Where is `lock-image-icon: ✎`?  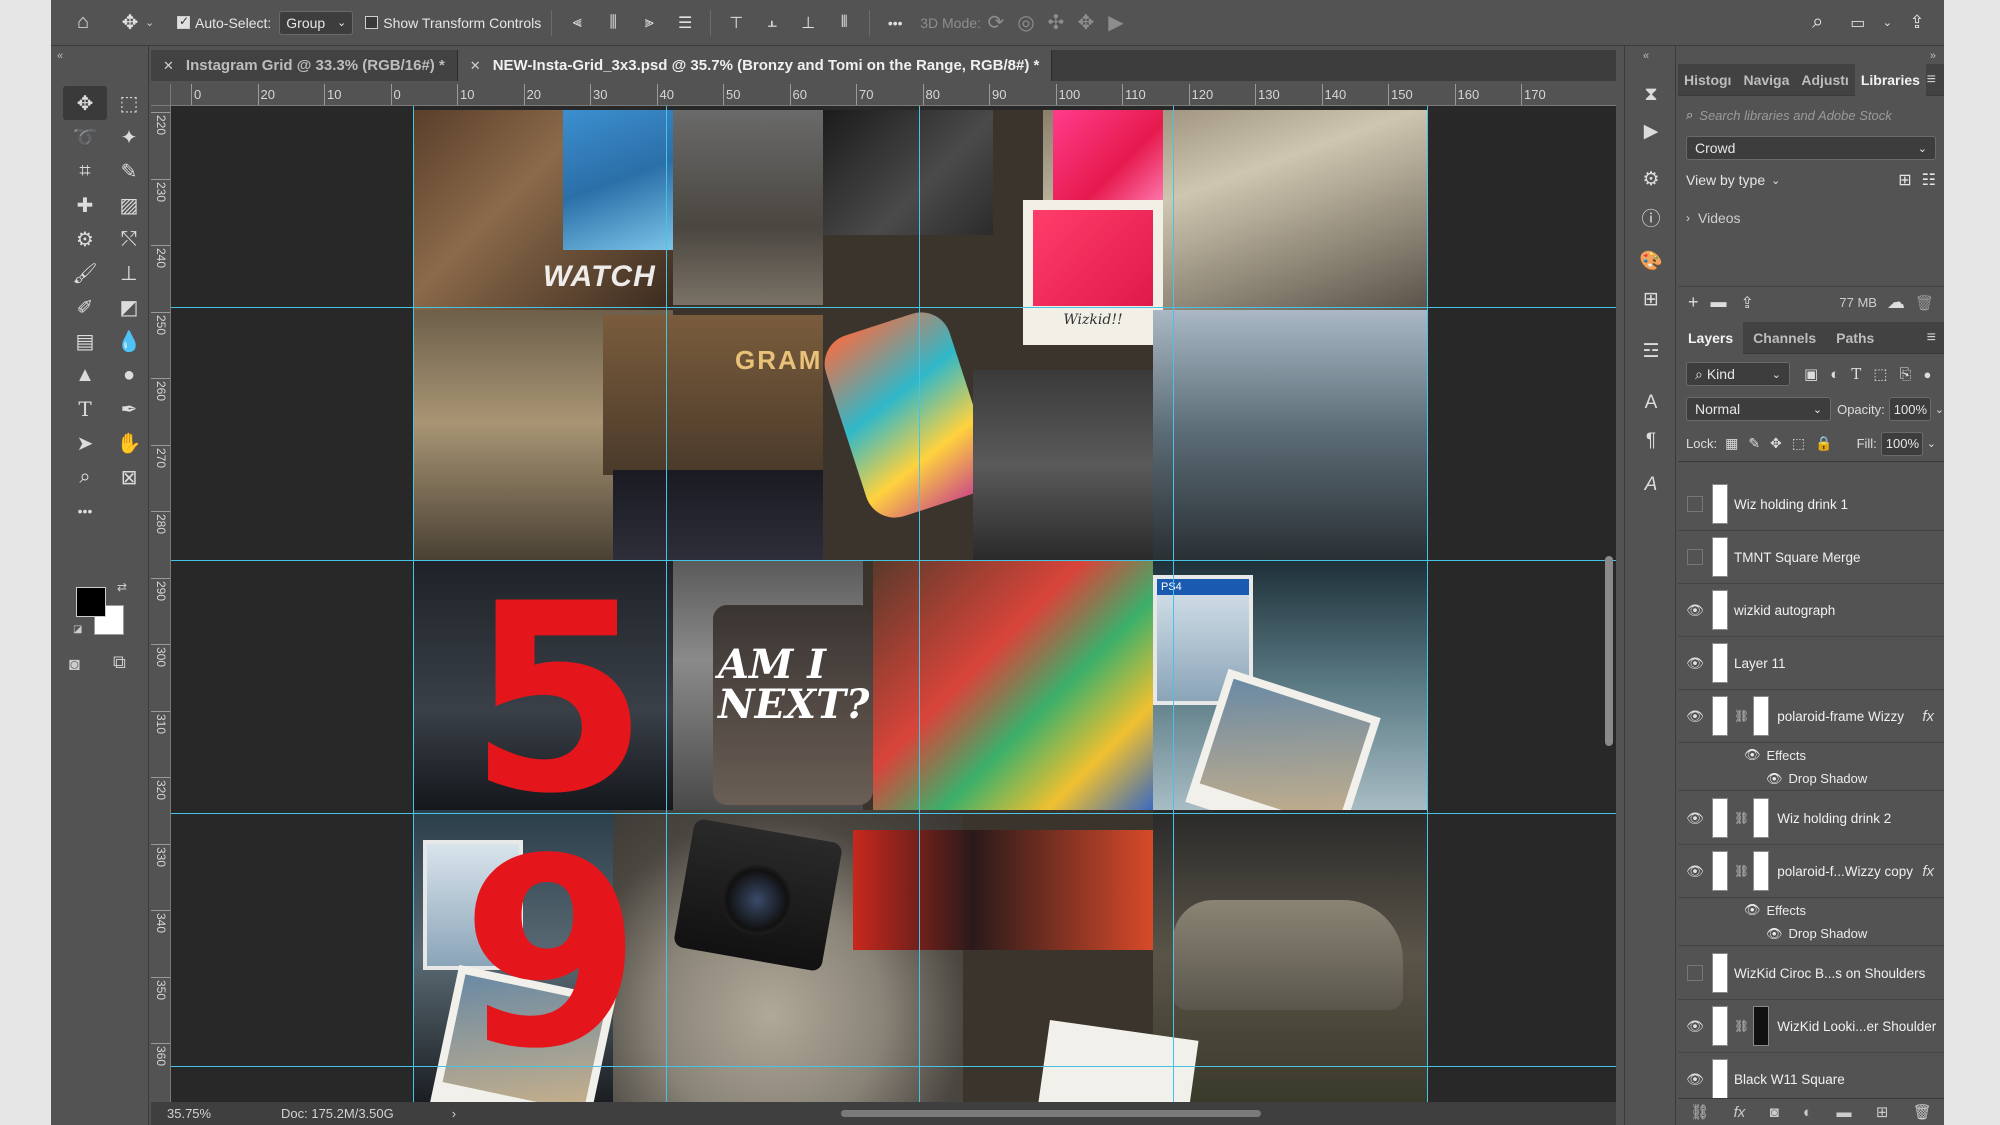 lock-image-icon: ✎ is located at coordinates (1754, 443).